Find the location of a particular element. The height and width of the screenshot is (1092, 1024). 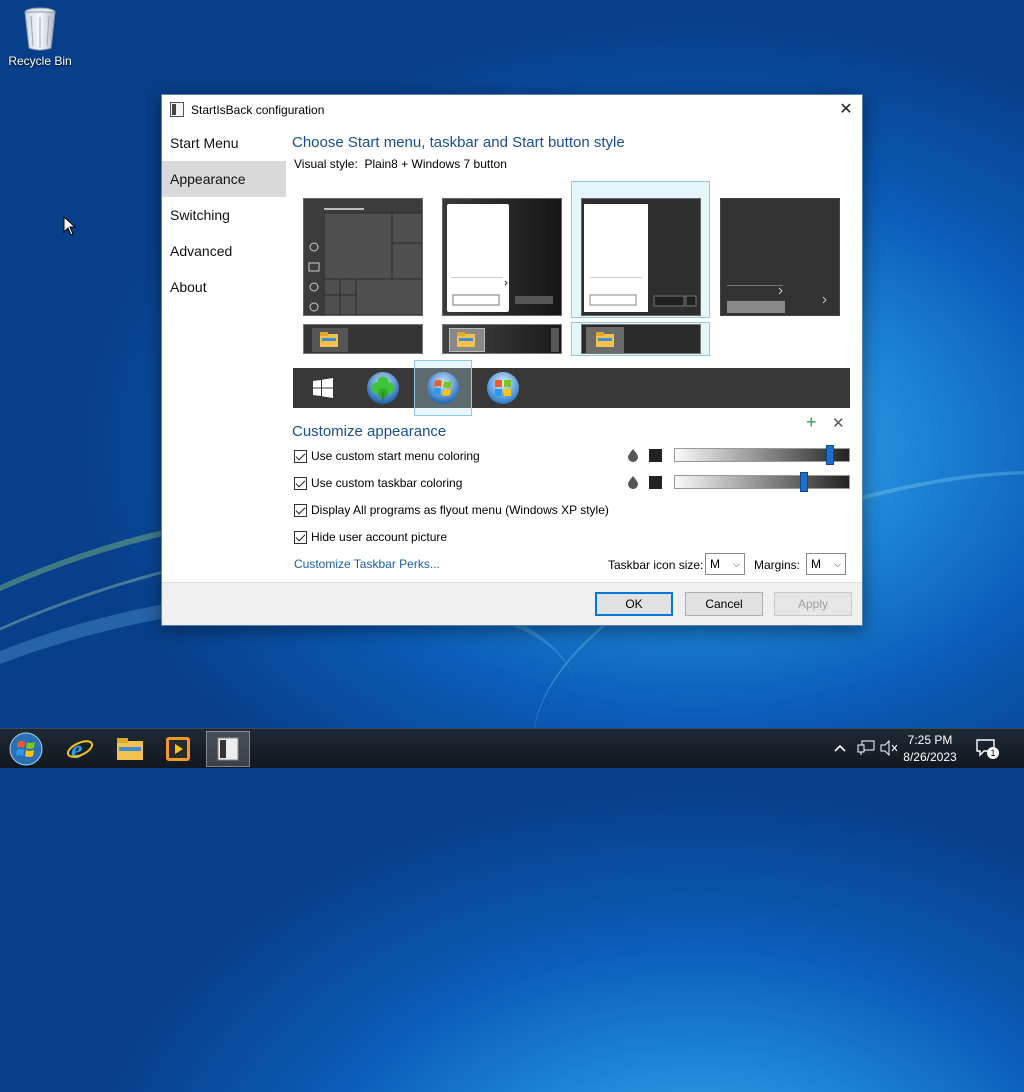

close-window-button: ✕ is located at coordinates (846, 110).